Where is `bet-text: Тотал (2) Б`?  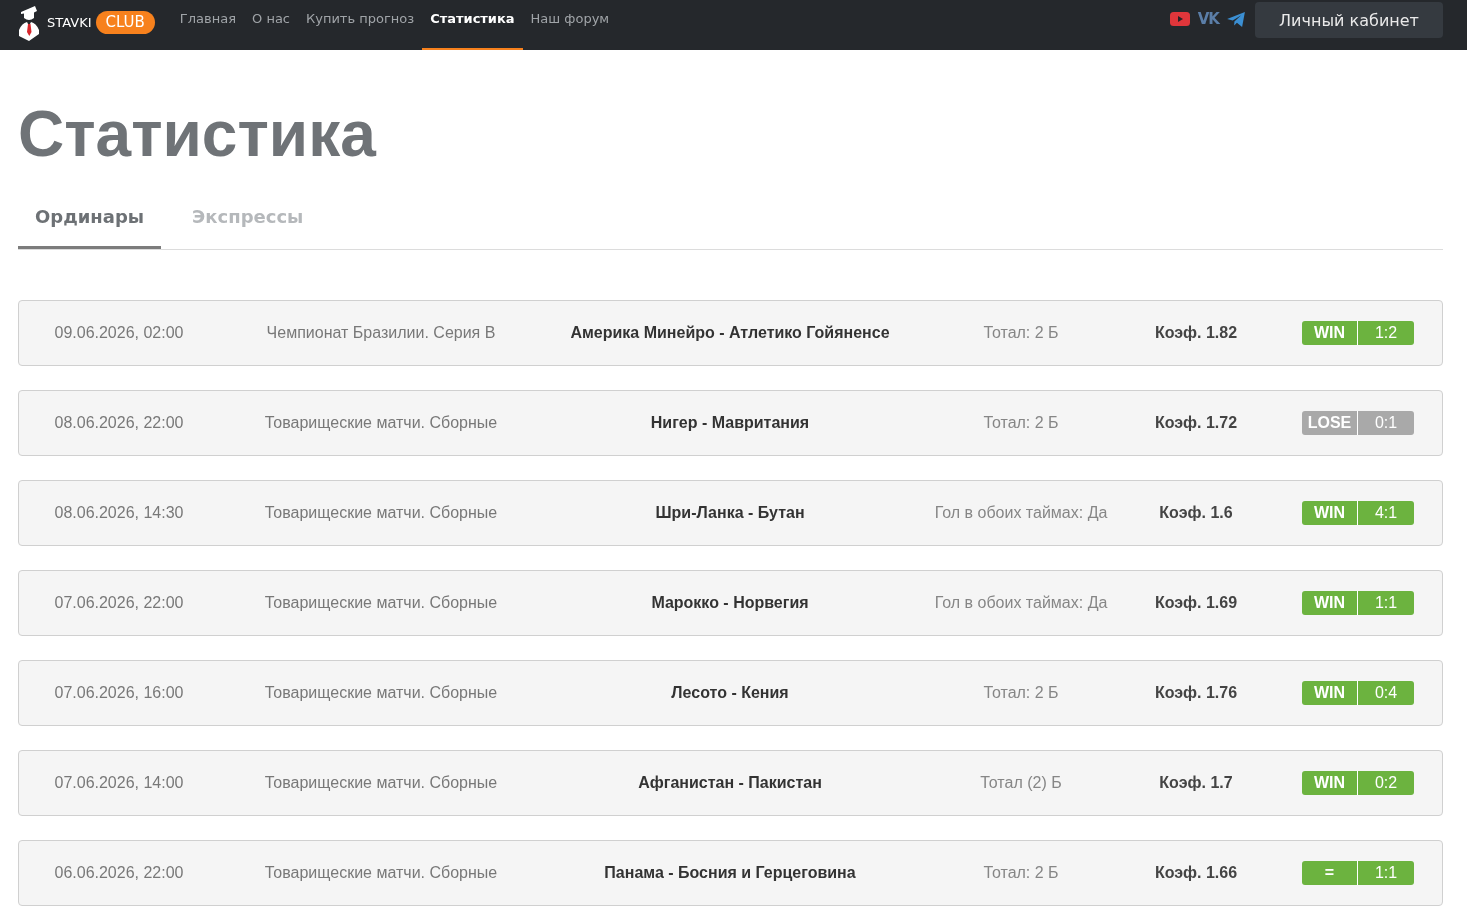
bet-text: Тотал (2) Б is located at coordinates (1021, 783).